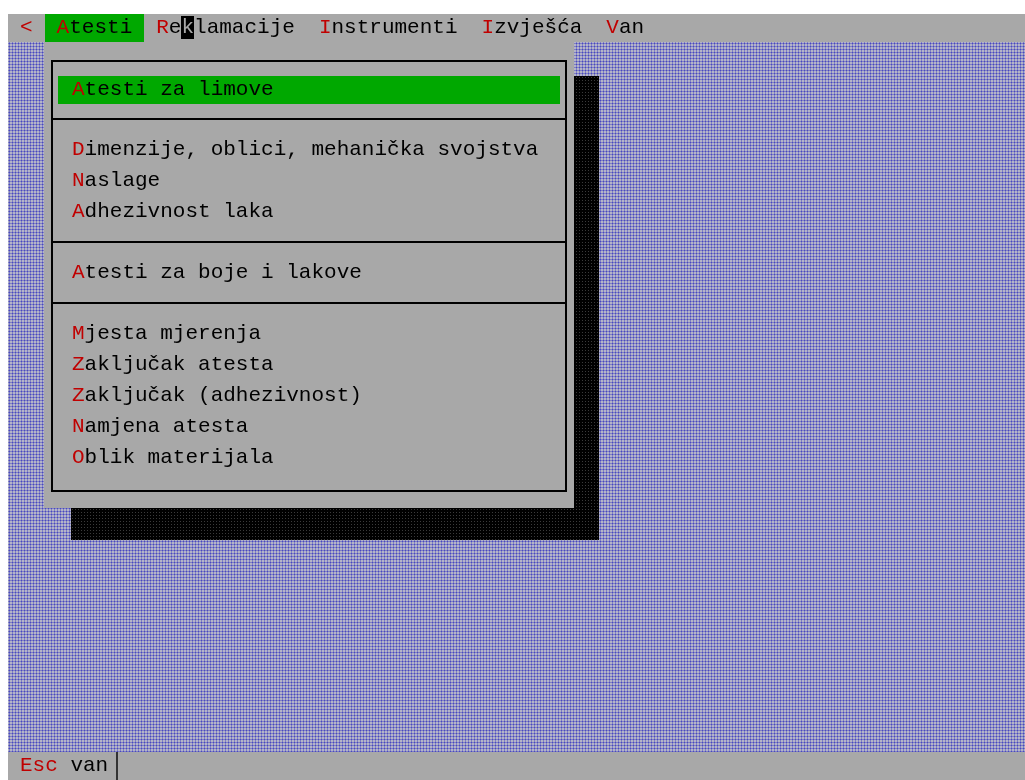  I want to click on menu-item: Izvješća, so click(532, 28).